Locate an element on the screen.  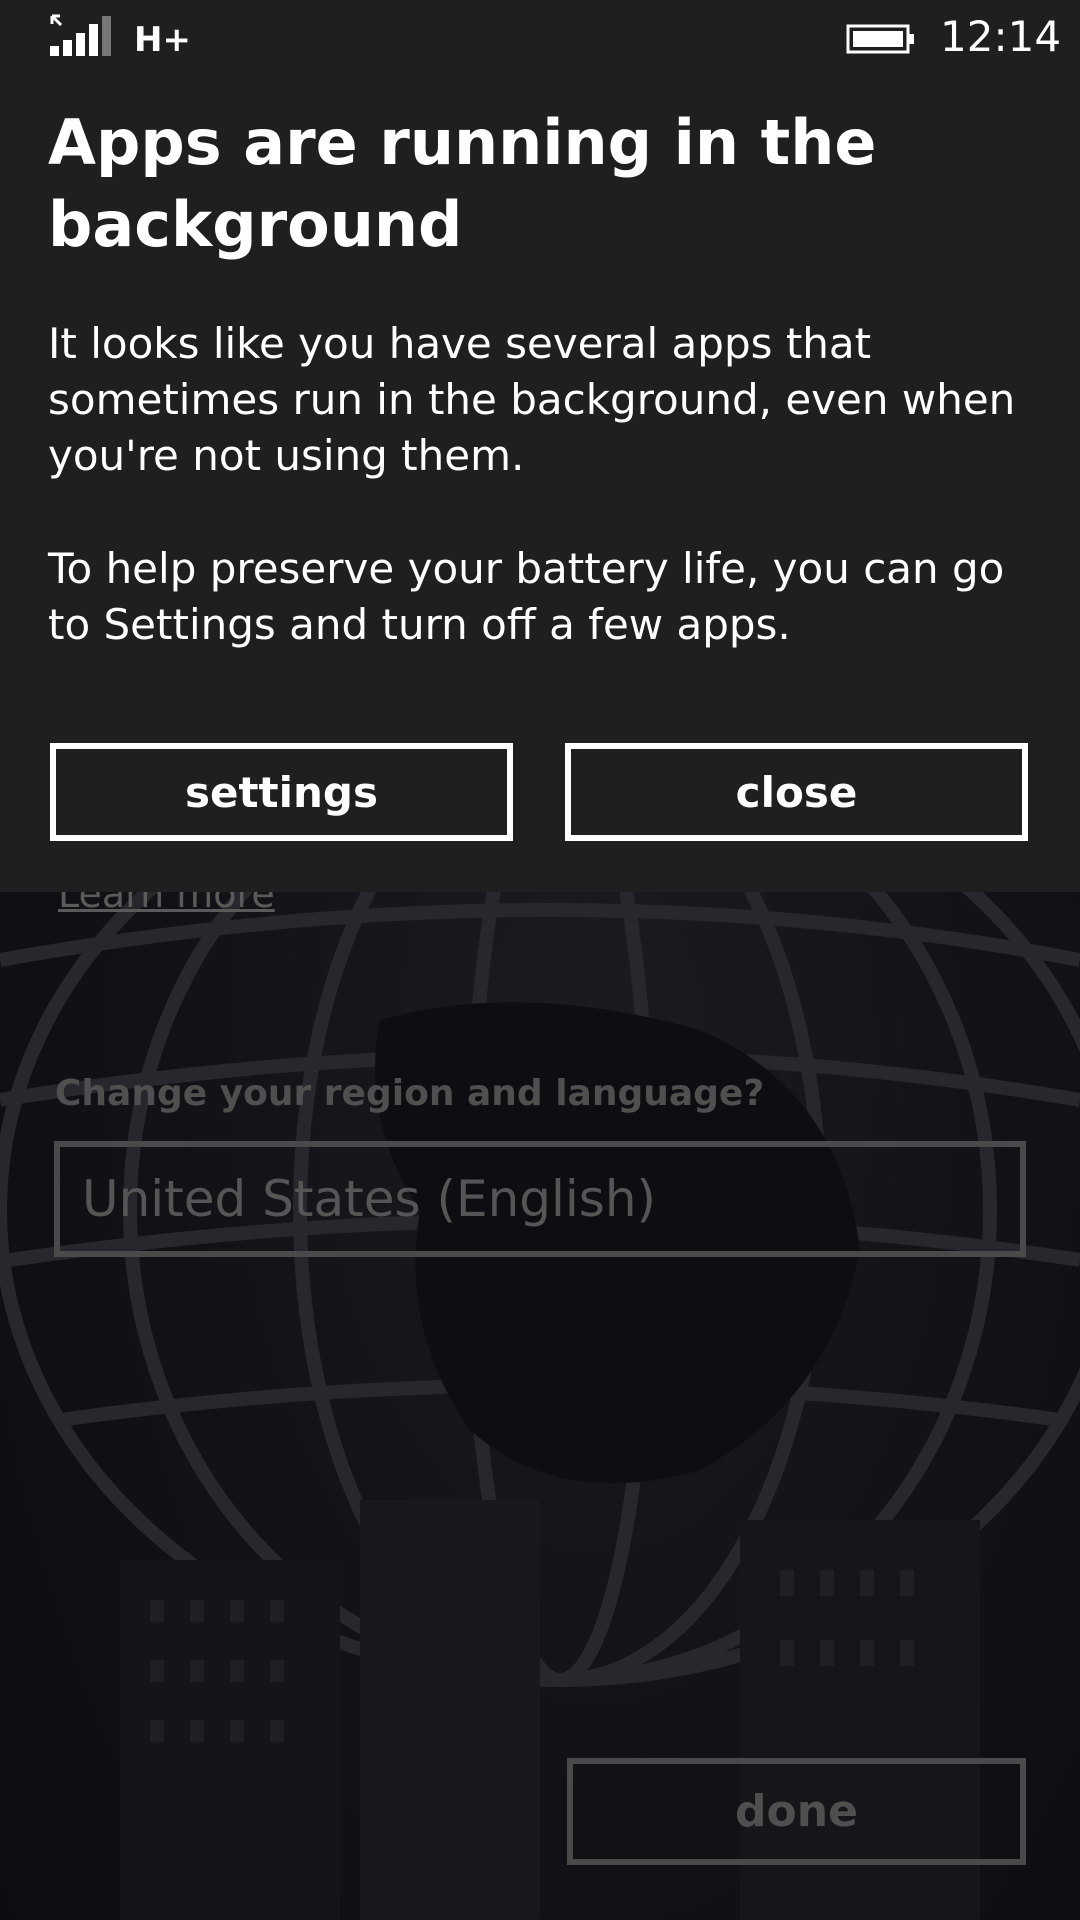
region-language-label: Change your region and language? is located at coordinates (410, 1093).